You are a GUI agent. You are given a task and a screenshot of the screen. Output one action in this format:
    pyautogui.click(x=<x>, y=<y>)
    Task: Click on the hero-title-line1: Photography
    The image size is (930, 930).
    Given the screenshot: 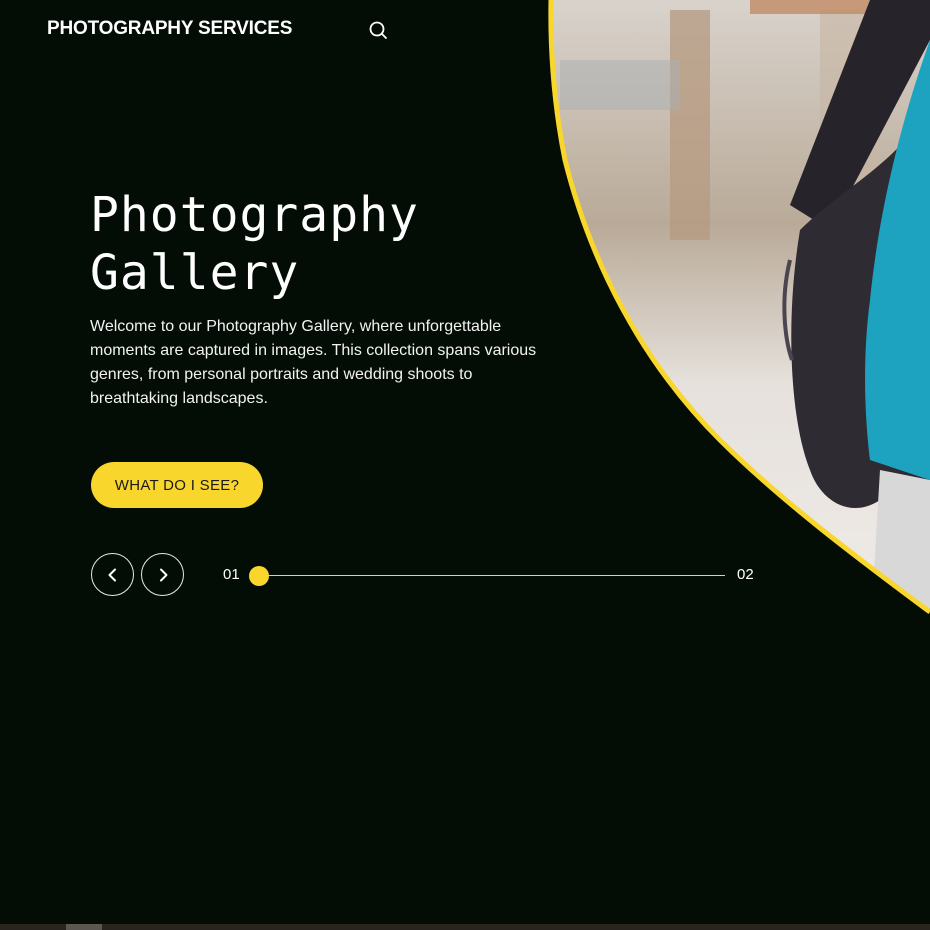 What is the action you would take?
    pyautogui.click(x=254, y=215)
    